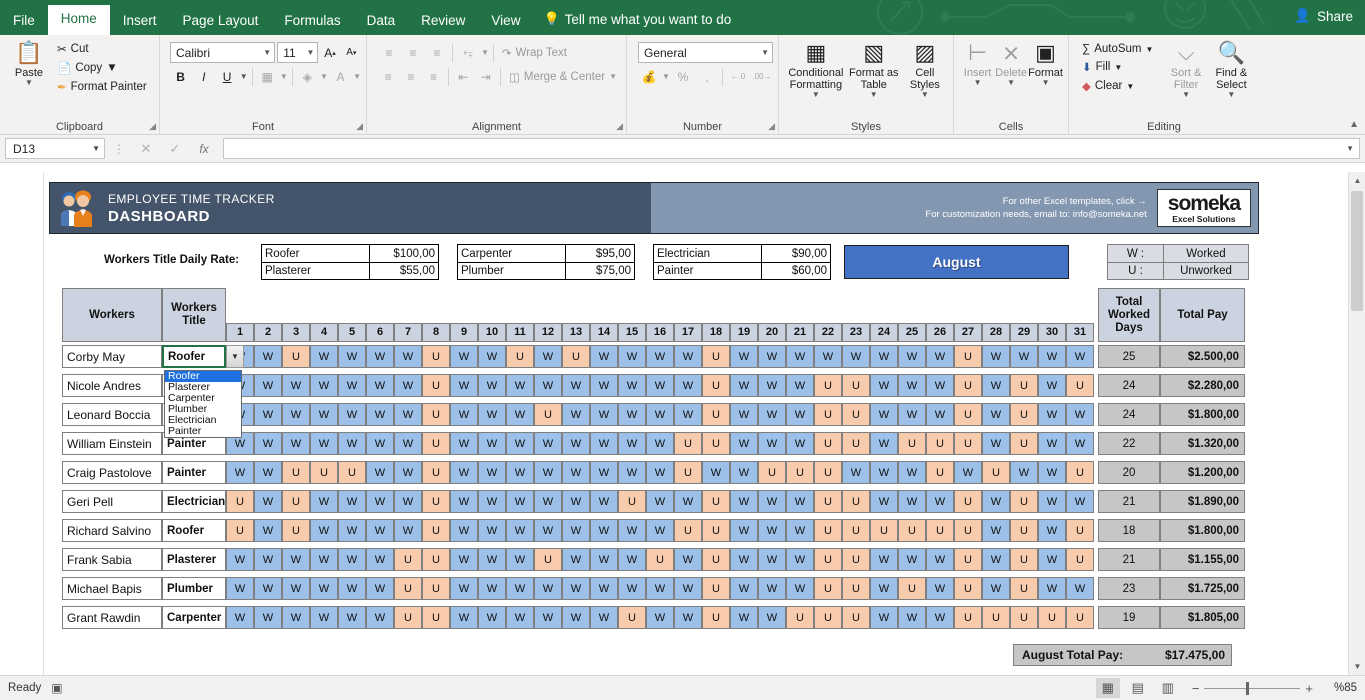 Image resolution: width=1365 pixels, height=700 pixels. Describe the element at coordinates (351, 52) in the screenshot. I see `shrink-font-button: A ▾` at that location.